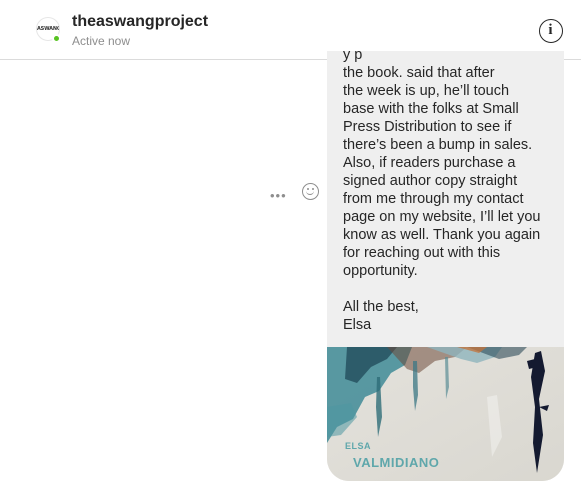 The image size is (581, 502). I want to click on active-status: Active now, so click(101, 41).